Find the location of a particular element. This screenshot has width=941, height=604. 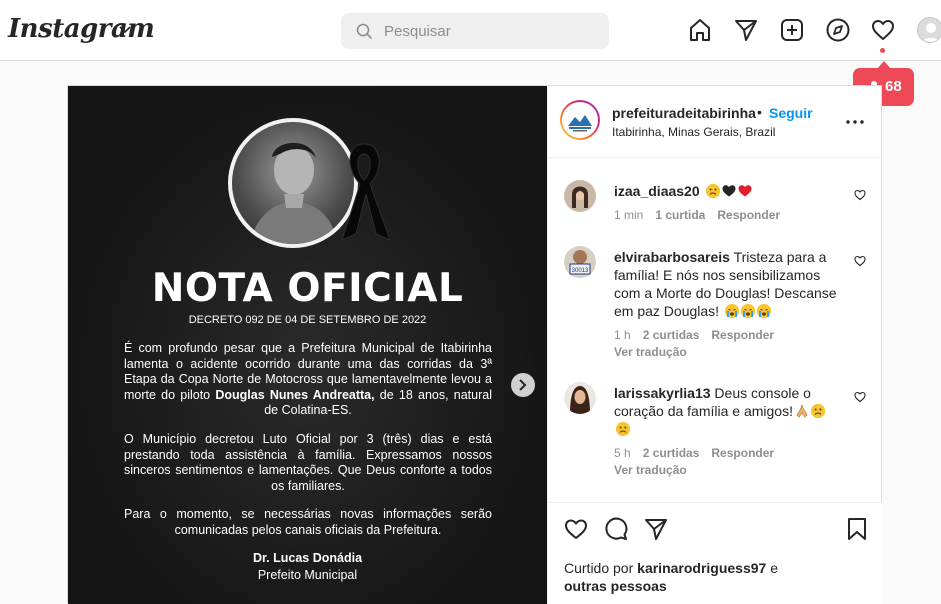

signature-role: Prefeito Municipal is located at coordinates (307, 575).